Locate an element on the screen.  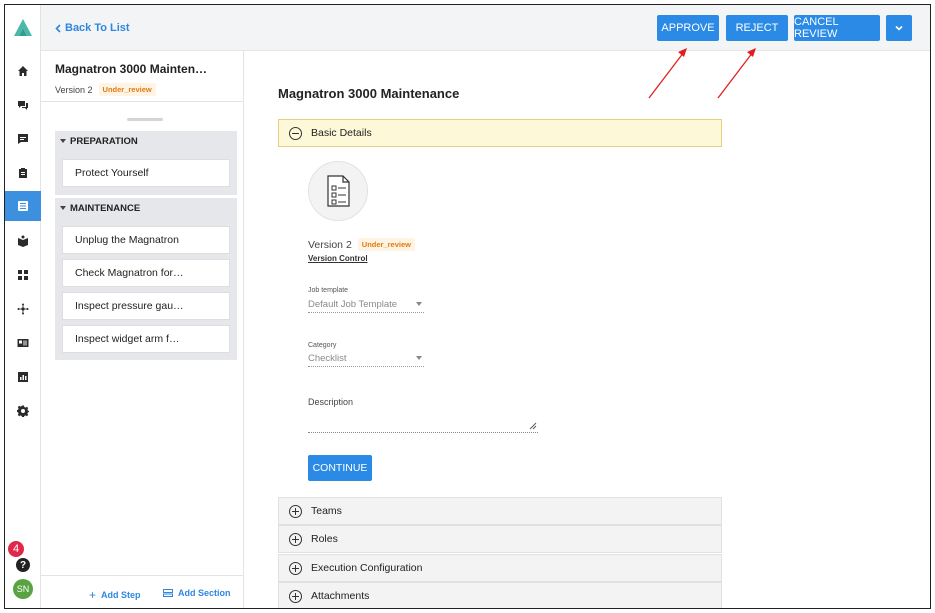
chevron-down-icon is located at coordinates (899, 28).